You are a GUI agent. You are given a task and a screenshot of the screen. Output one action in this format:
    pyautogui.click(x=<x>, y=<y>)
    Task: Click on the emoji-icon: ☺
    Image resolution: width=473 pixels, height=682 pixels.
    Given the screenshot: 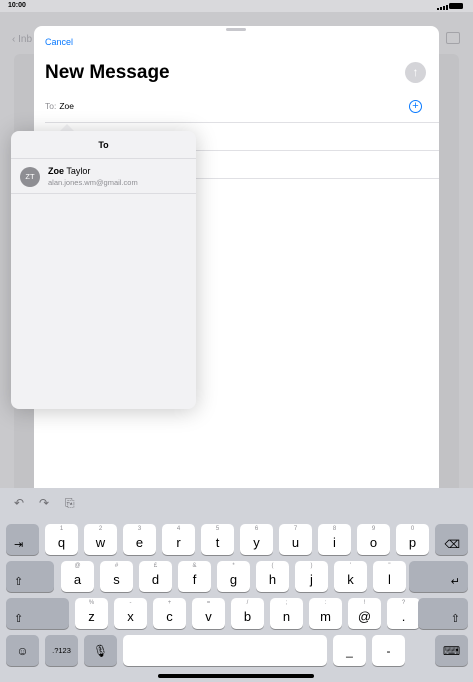 What is the action you would take?
    pyautogui.click(x=22, y=651)
    